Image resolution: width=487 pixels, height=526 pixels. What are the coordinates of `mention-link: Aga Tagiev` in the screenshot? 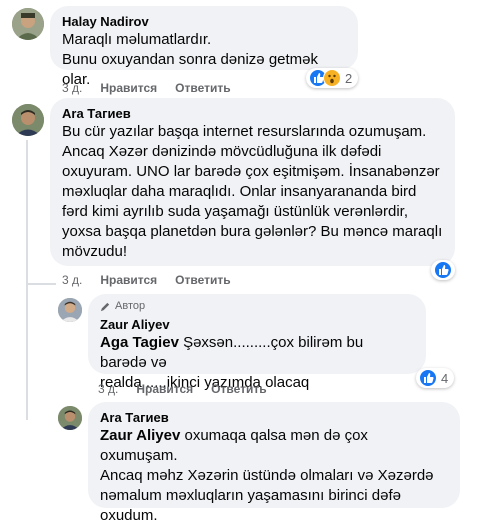 It's located at (139, 342).